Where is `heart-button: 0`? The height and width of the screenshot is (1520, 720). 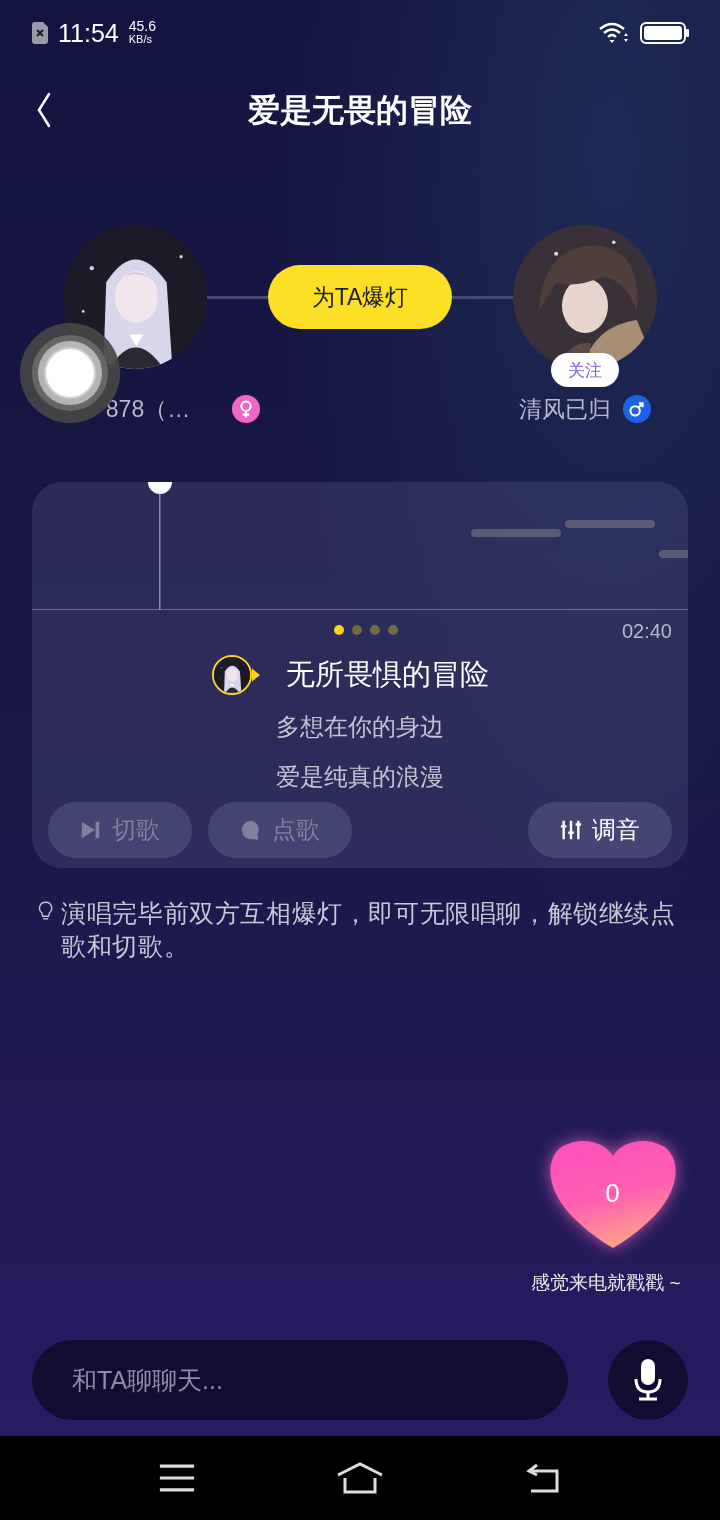
heart-button: 0 is located at coordinates (612, 1193).